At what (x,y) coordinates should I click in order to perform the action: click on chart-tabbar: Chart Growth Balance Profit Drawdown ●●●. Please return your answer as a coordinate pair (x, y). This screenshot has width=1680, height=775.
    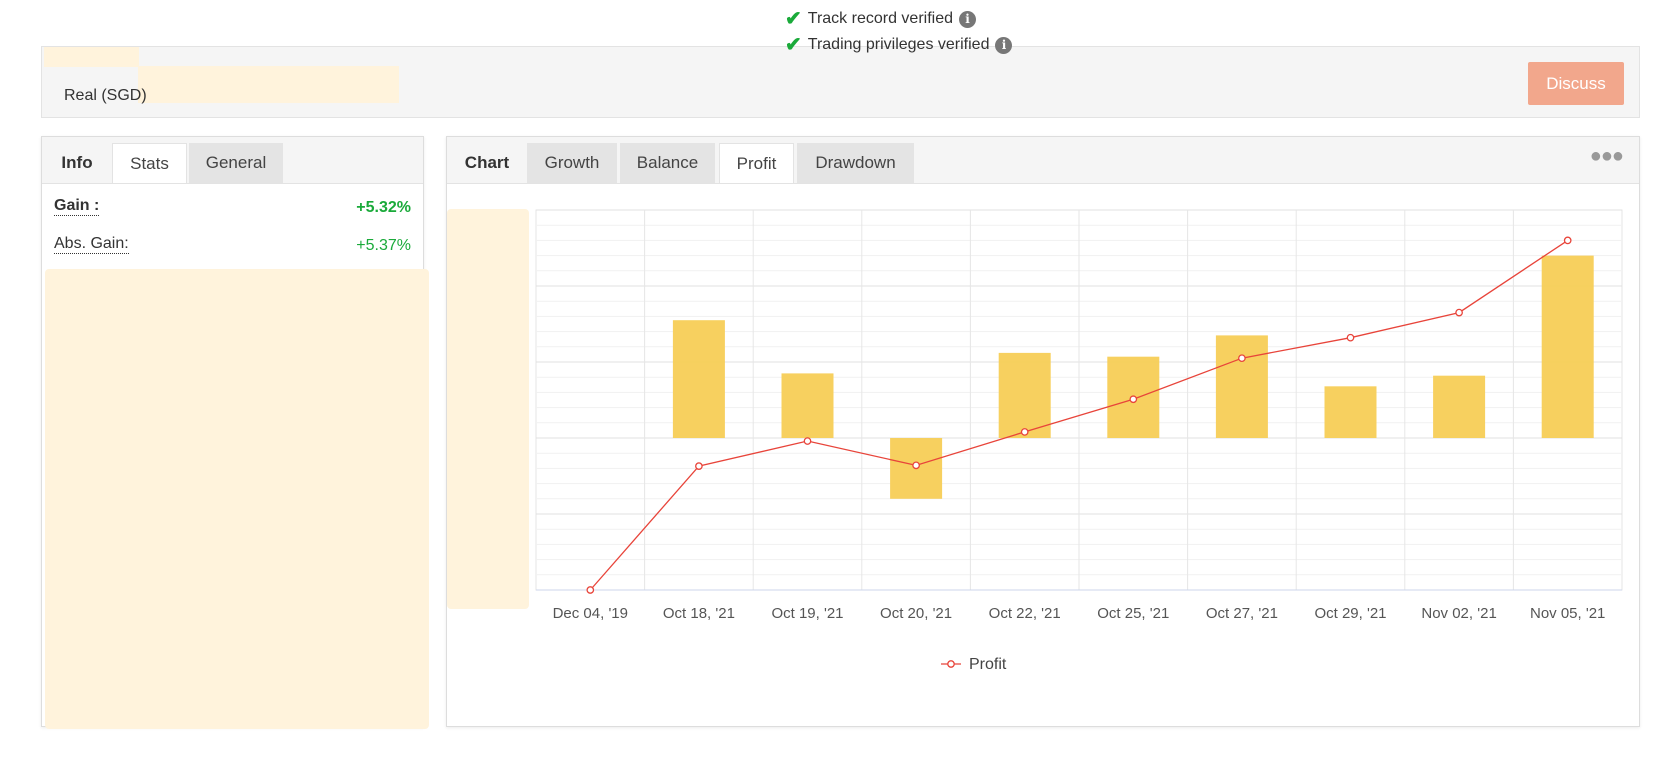
    Looking at the image, I should click on (1043, 160).